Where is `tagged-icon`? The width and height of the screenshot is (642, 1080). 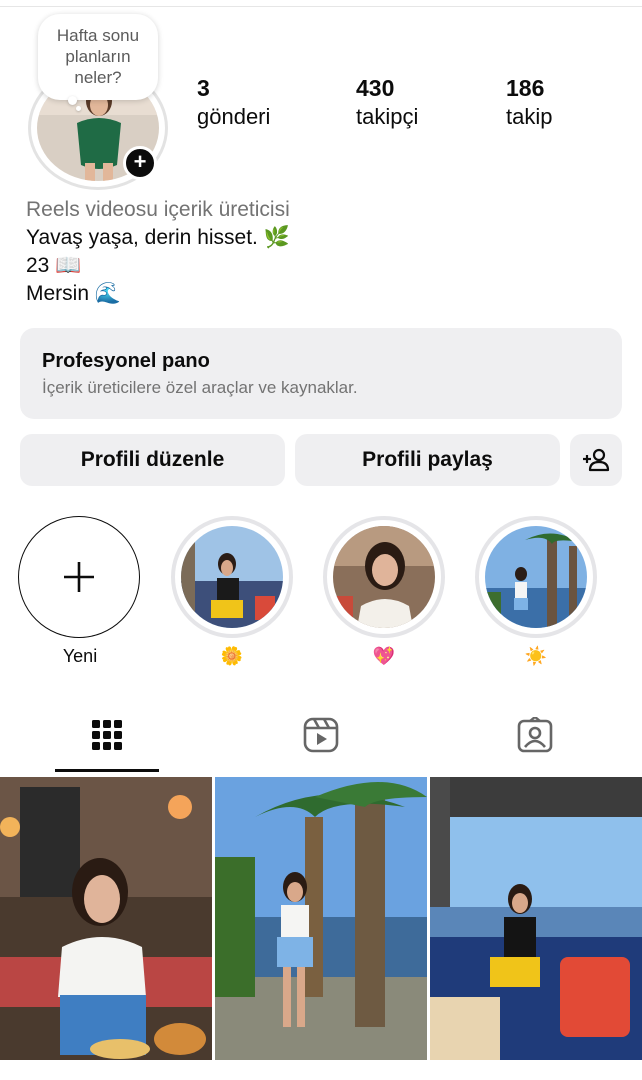
tagged-icon is located at coordinates (535, 735).